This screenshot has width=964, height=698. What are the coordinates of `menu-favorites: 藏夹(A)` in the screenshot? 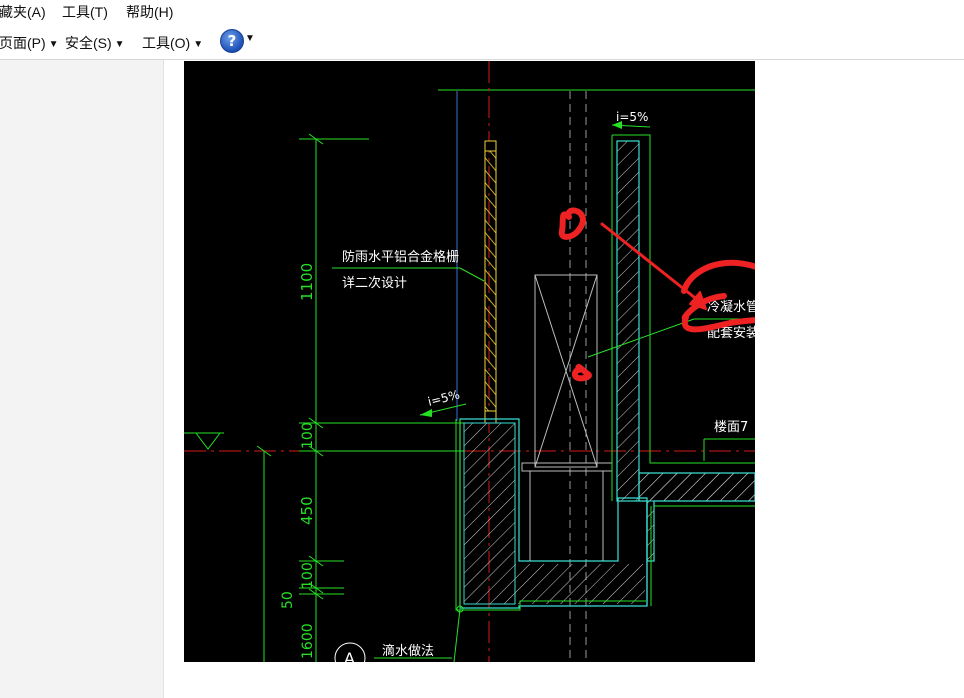 It's located at (23, 12).